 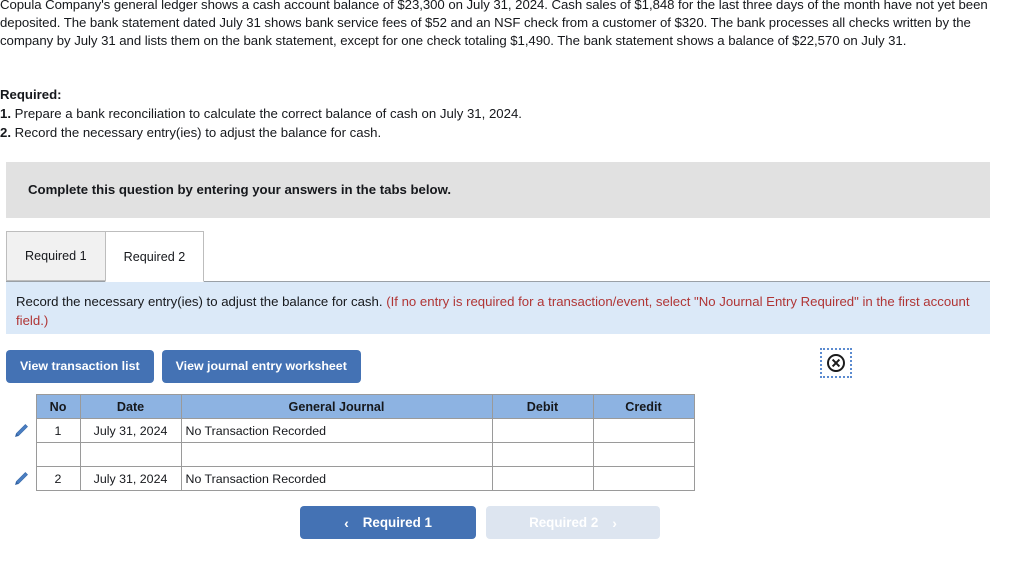 I want to click on chevron-right-icon: ›, so click(x=614, y=522).